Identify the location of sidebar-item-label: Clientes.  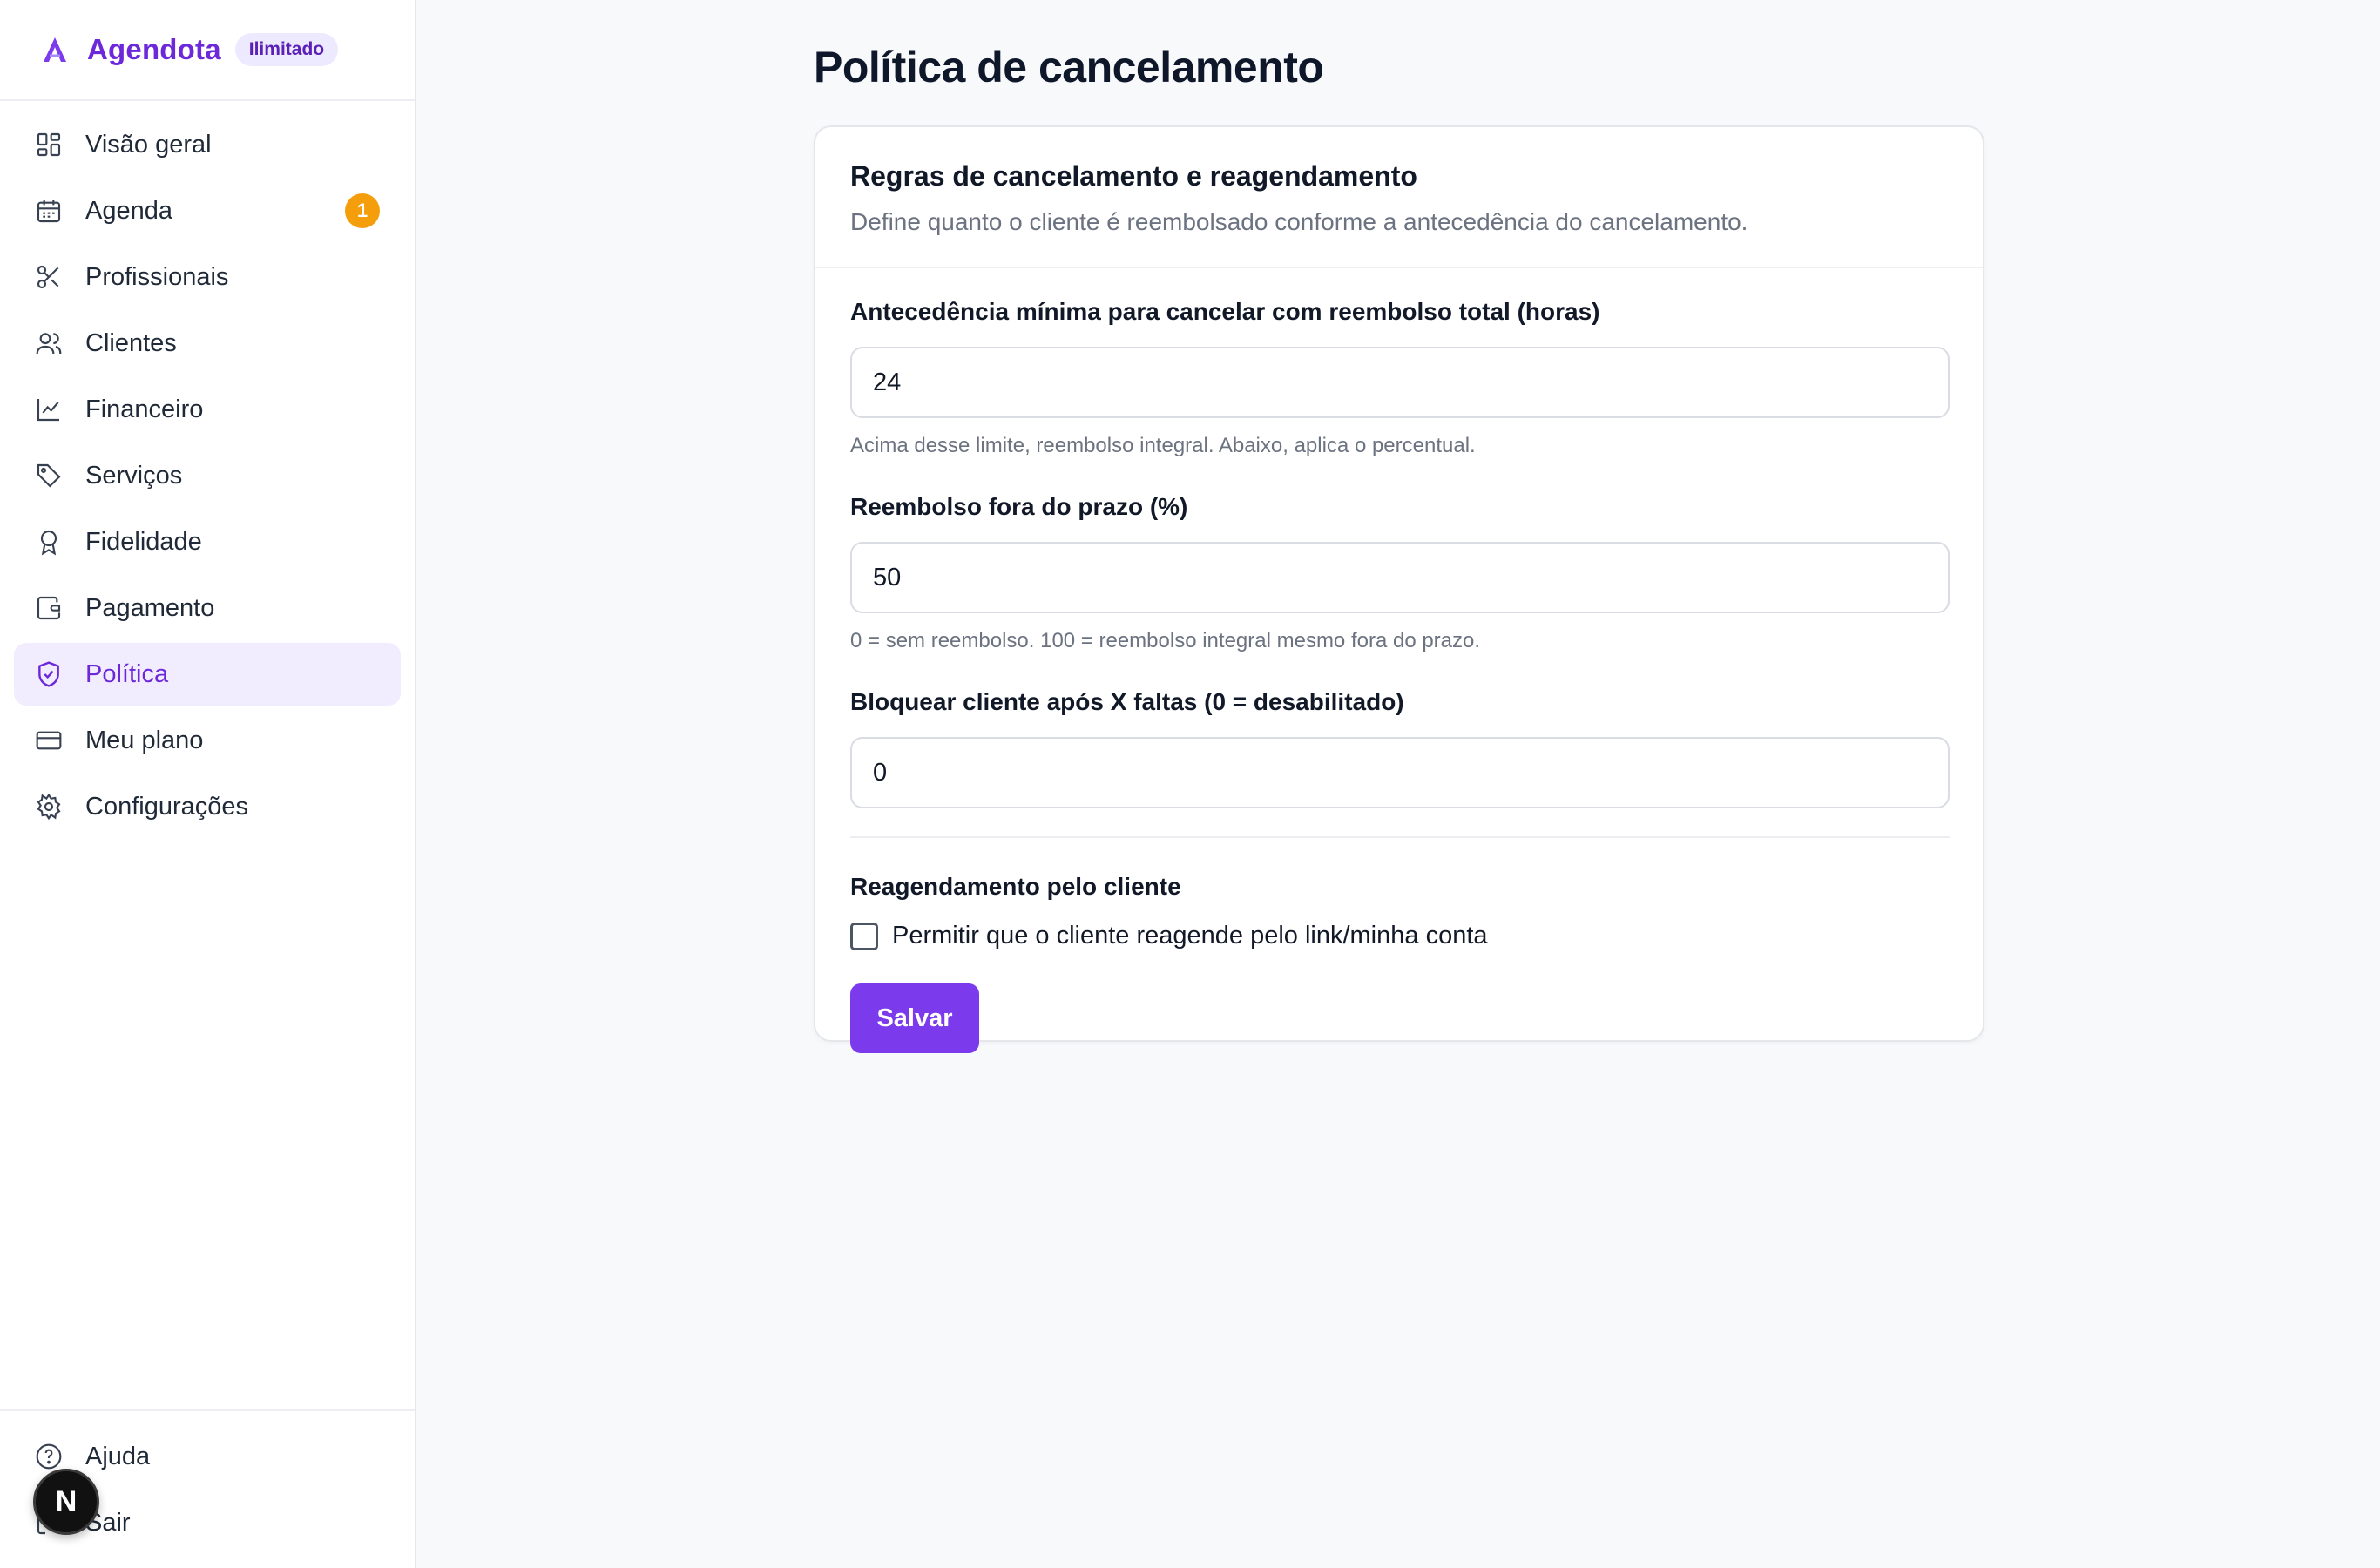
(131, 342).